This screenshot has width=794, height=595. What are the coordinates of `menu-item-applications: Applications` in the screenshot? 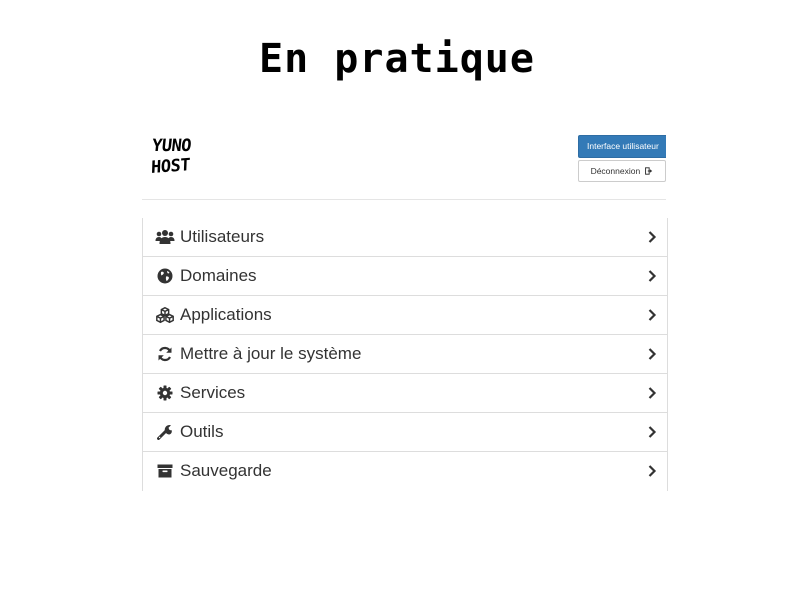 It's located at (405, 315).